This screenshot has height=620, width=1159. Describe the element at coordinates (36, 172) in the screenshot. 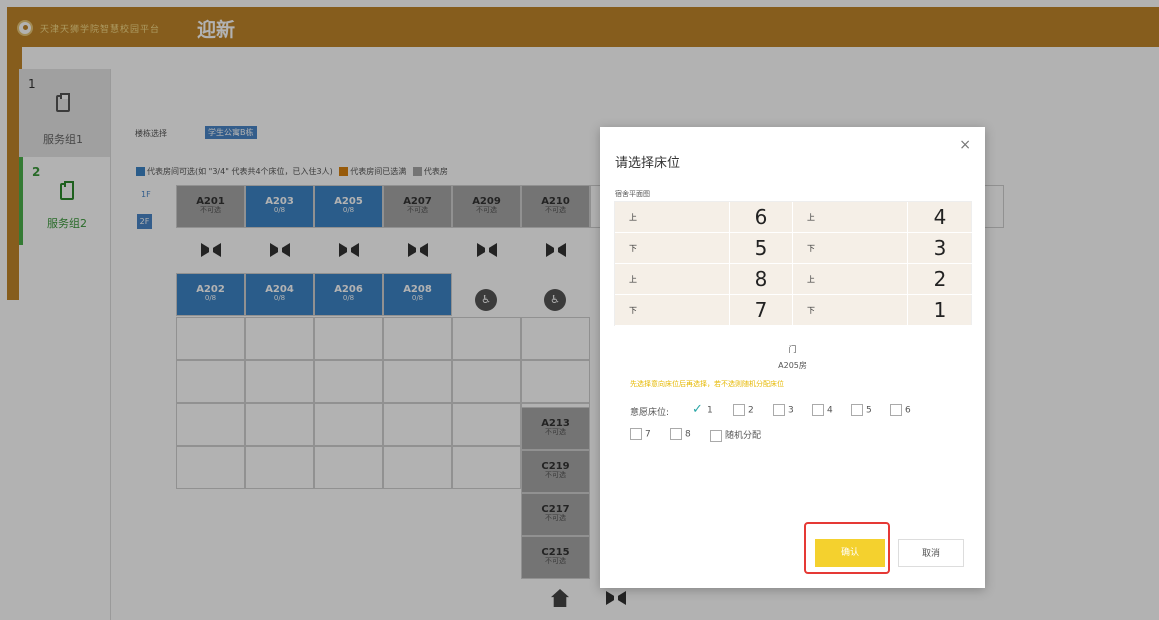

I see `step-number: 2` at that location.